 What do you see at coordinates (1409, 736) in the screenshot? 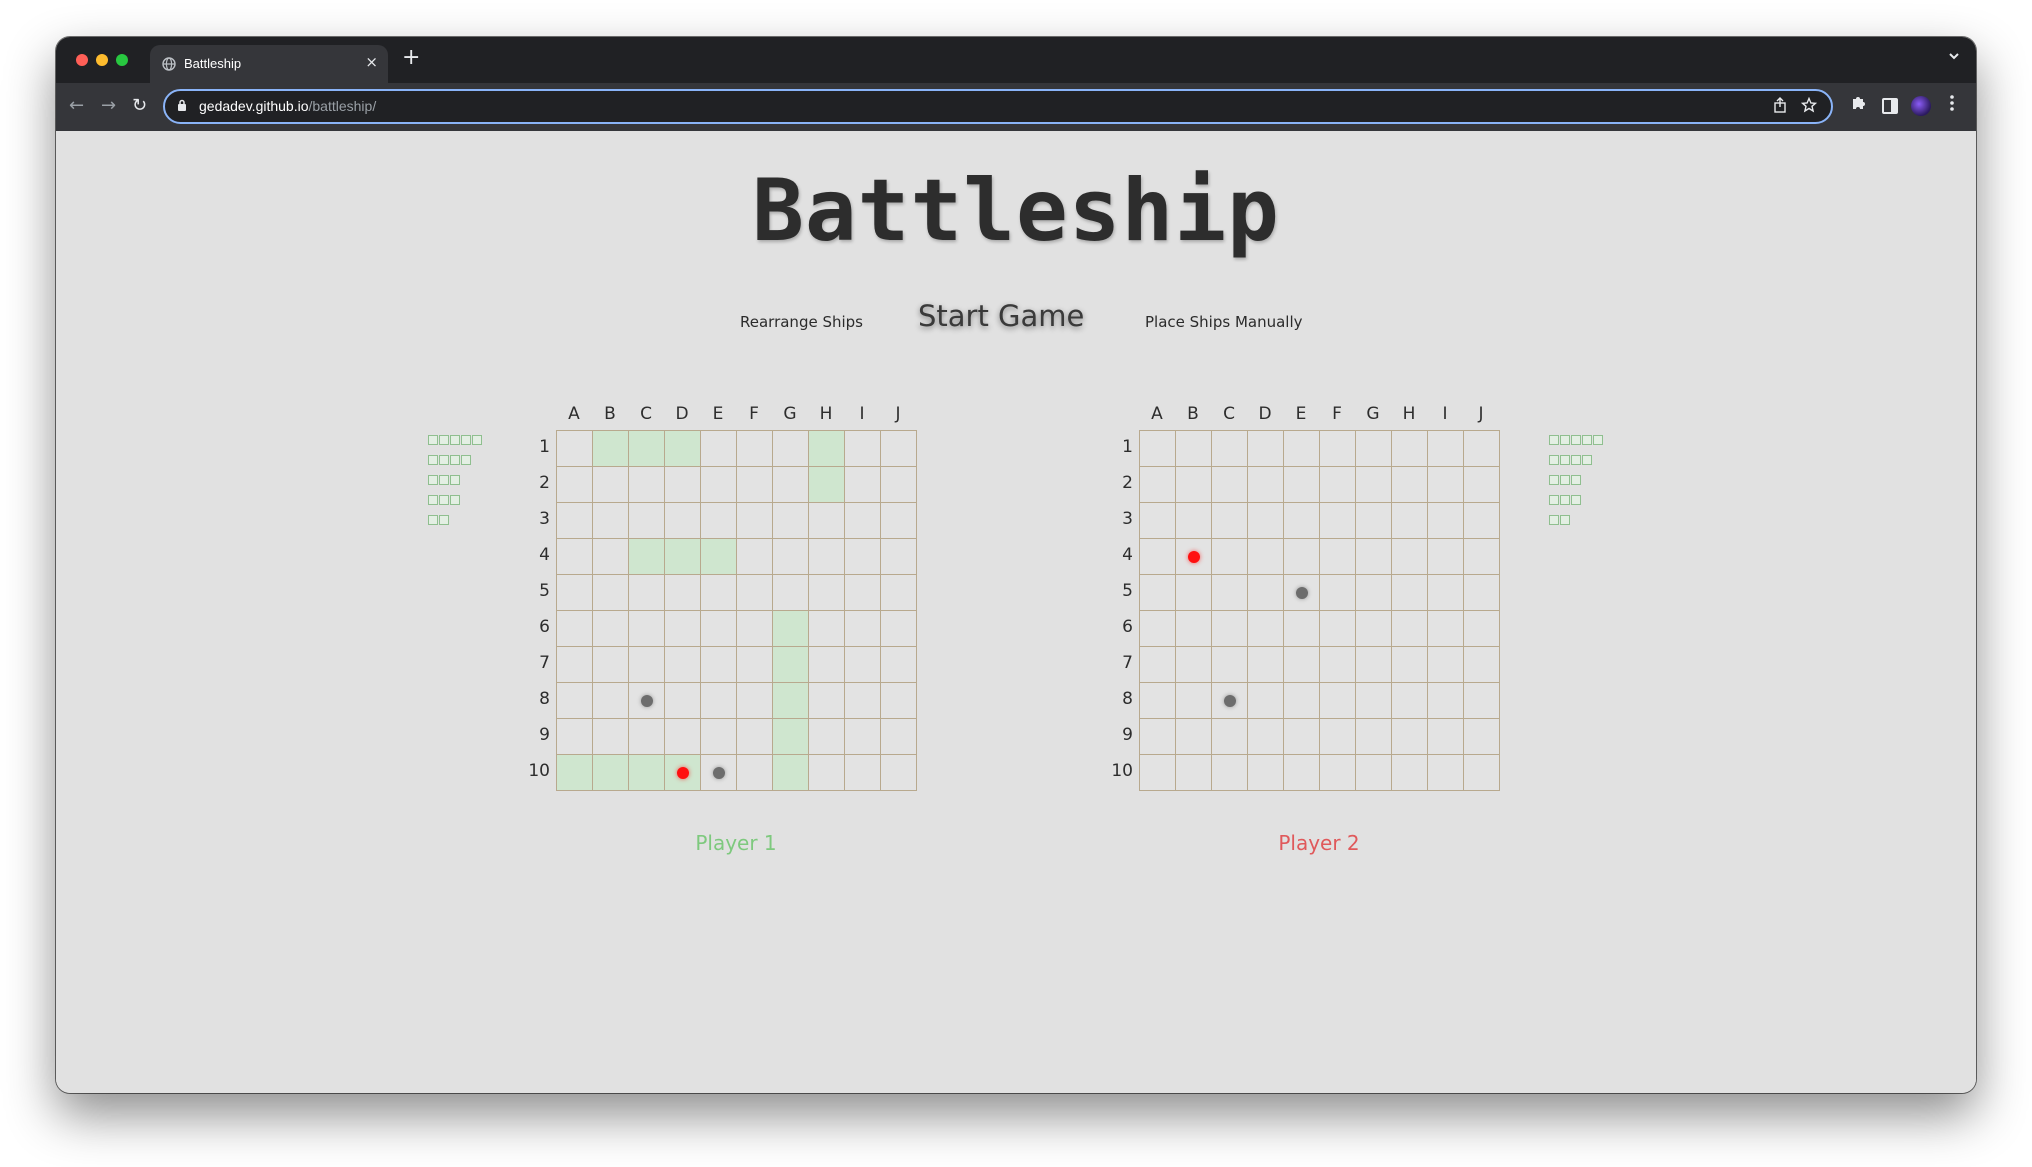
I see `board-cell-h9` at bounding box center [1409, 736].